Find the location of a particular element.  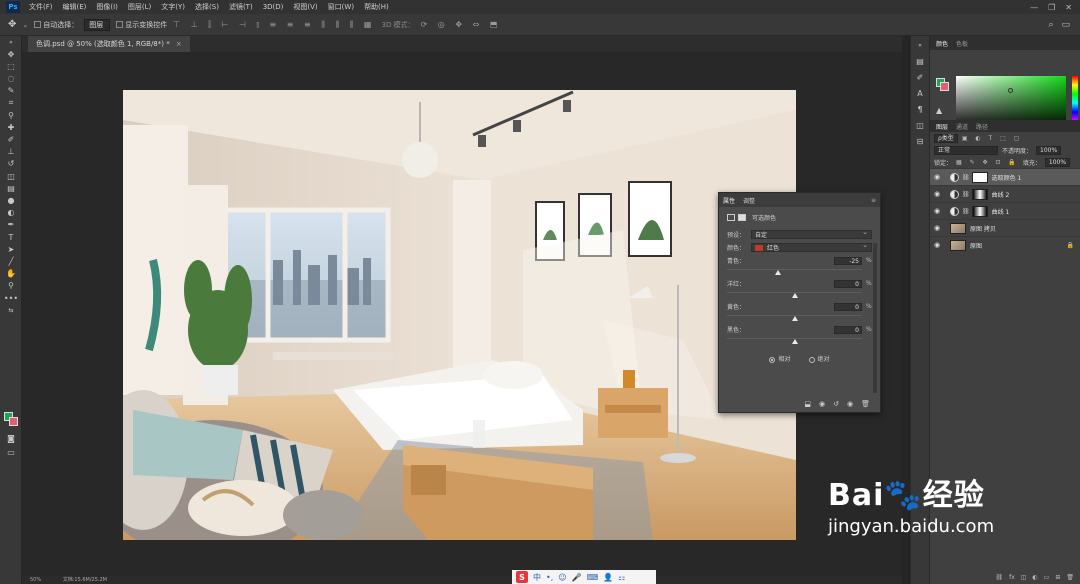

add-mask-icon: ◫ is located at coordinates (1024, 579).